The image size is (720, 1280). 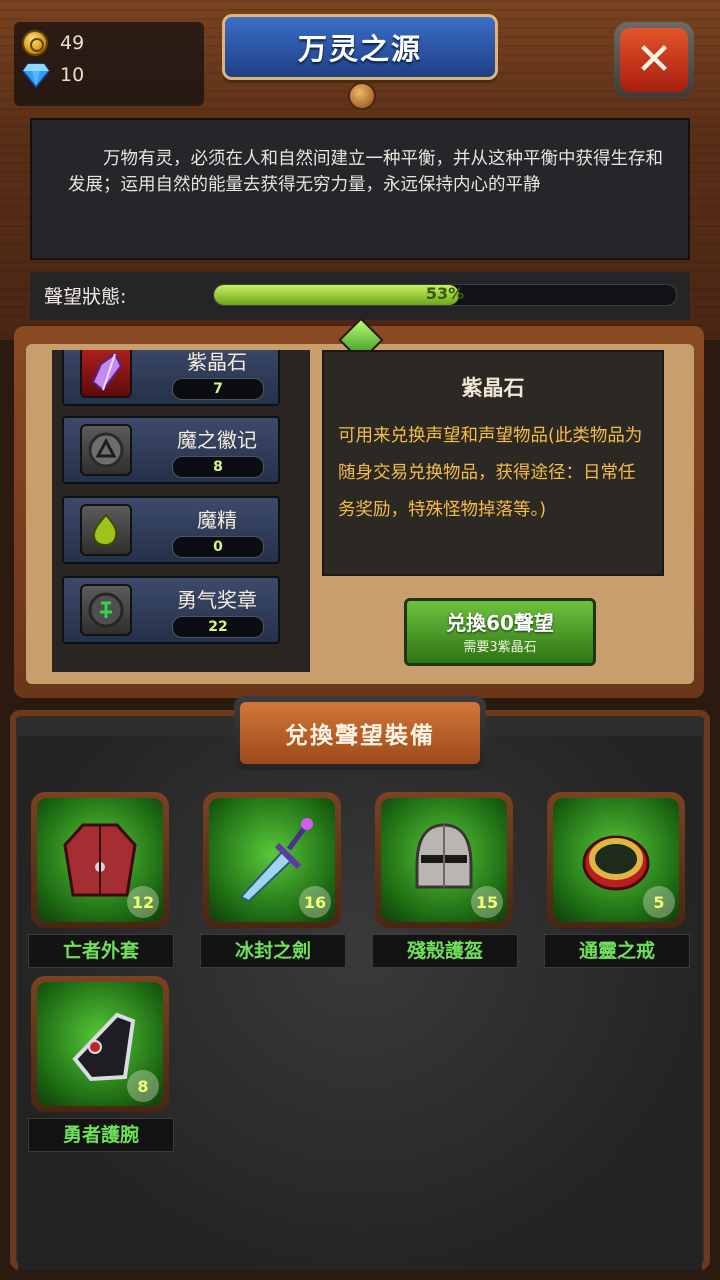 I want to click on equipment-level: 8, so click(x=143, y=1086).